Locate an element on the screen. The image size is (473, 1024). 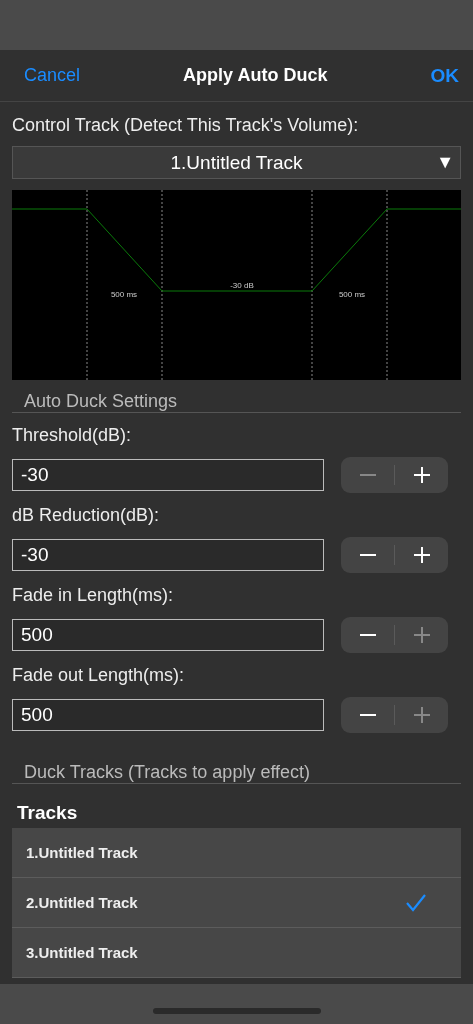
cancel-button: Cancel is located at coordinates (52, 75).